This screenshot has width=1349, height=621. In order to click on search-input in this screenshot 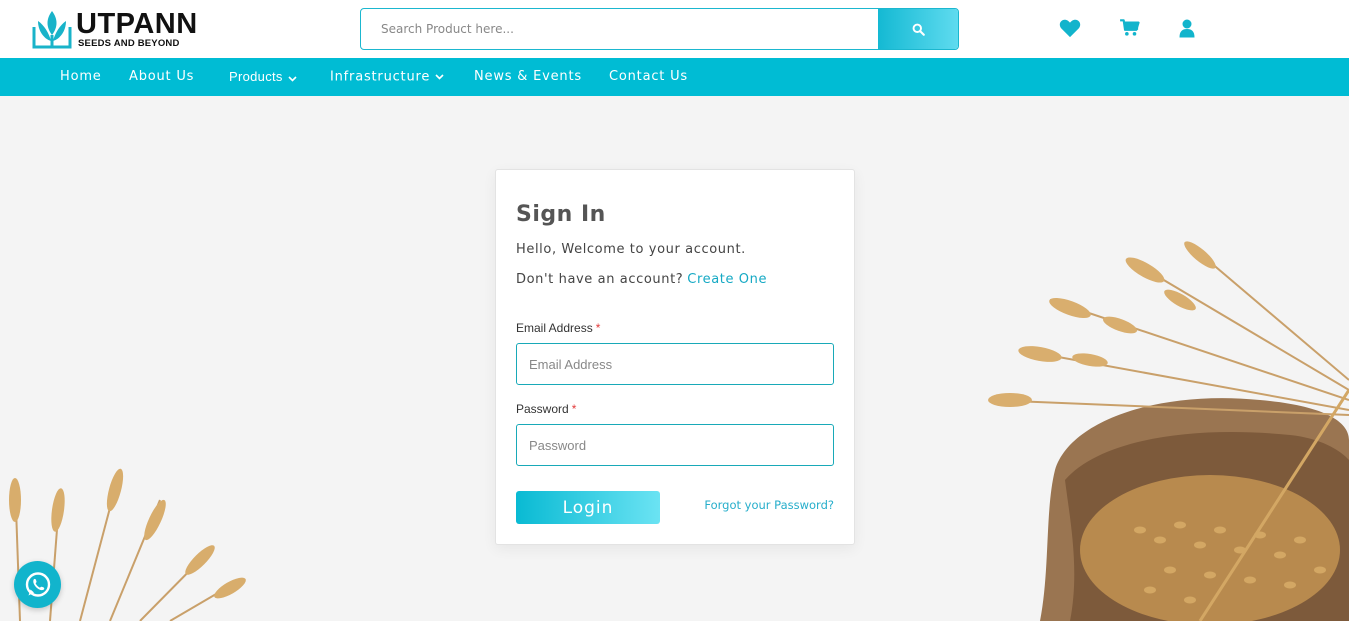, I will do `click(620, 29)`.